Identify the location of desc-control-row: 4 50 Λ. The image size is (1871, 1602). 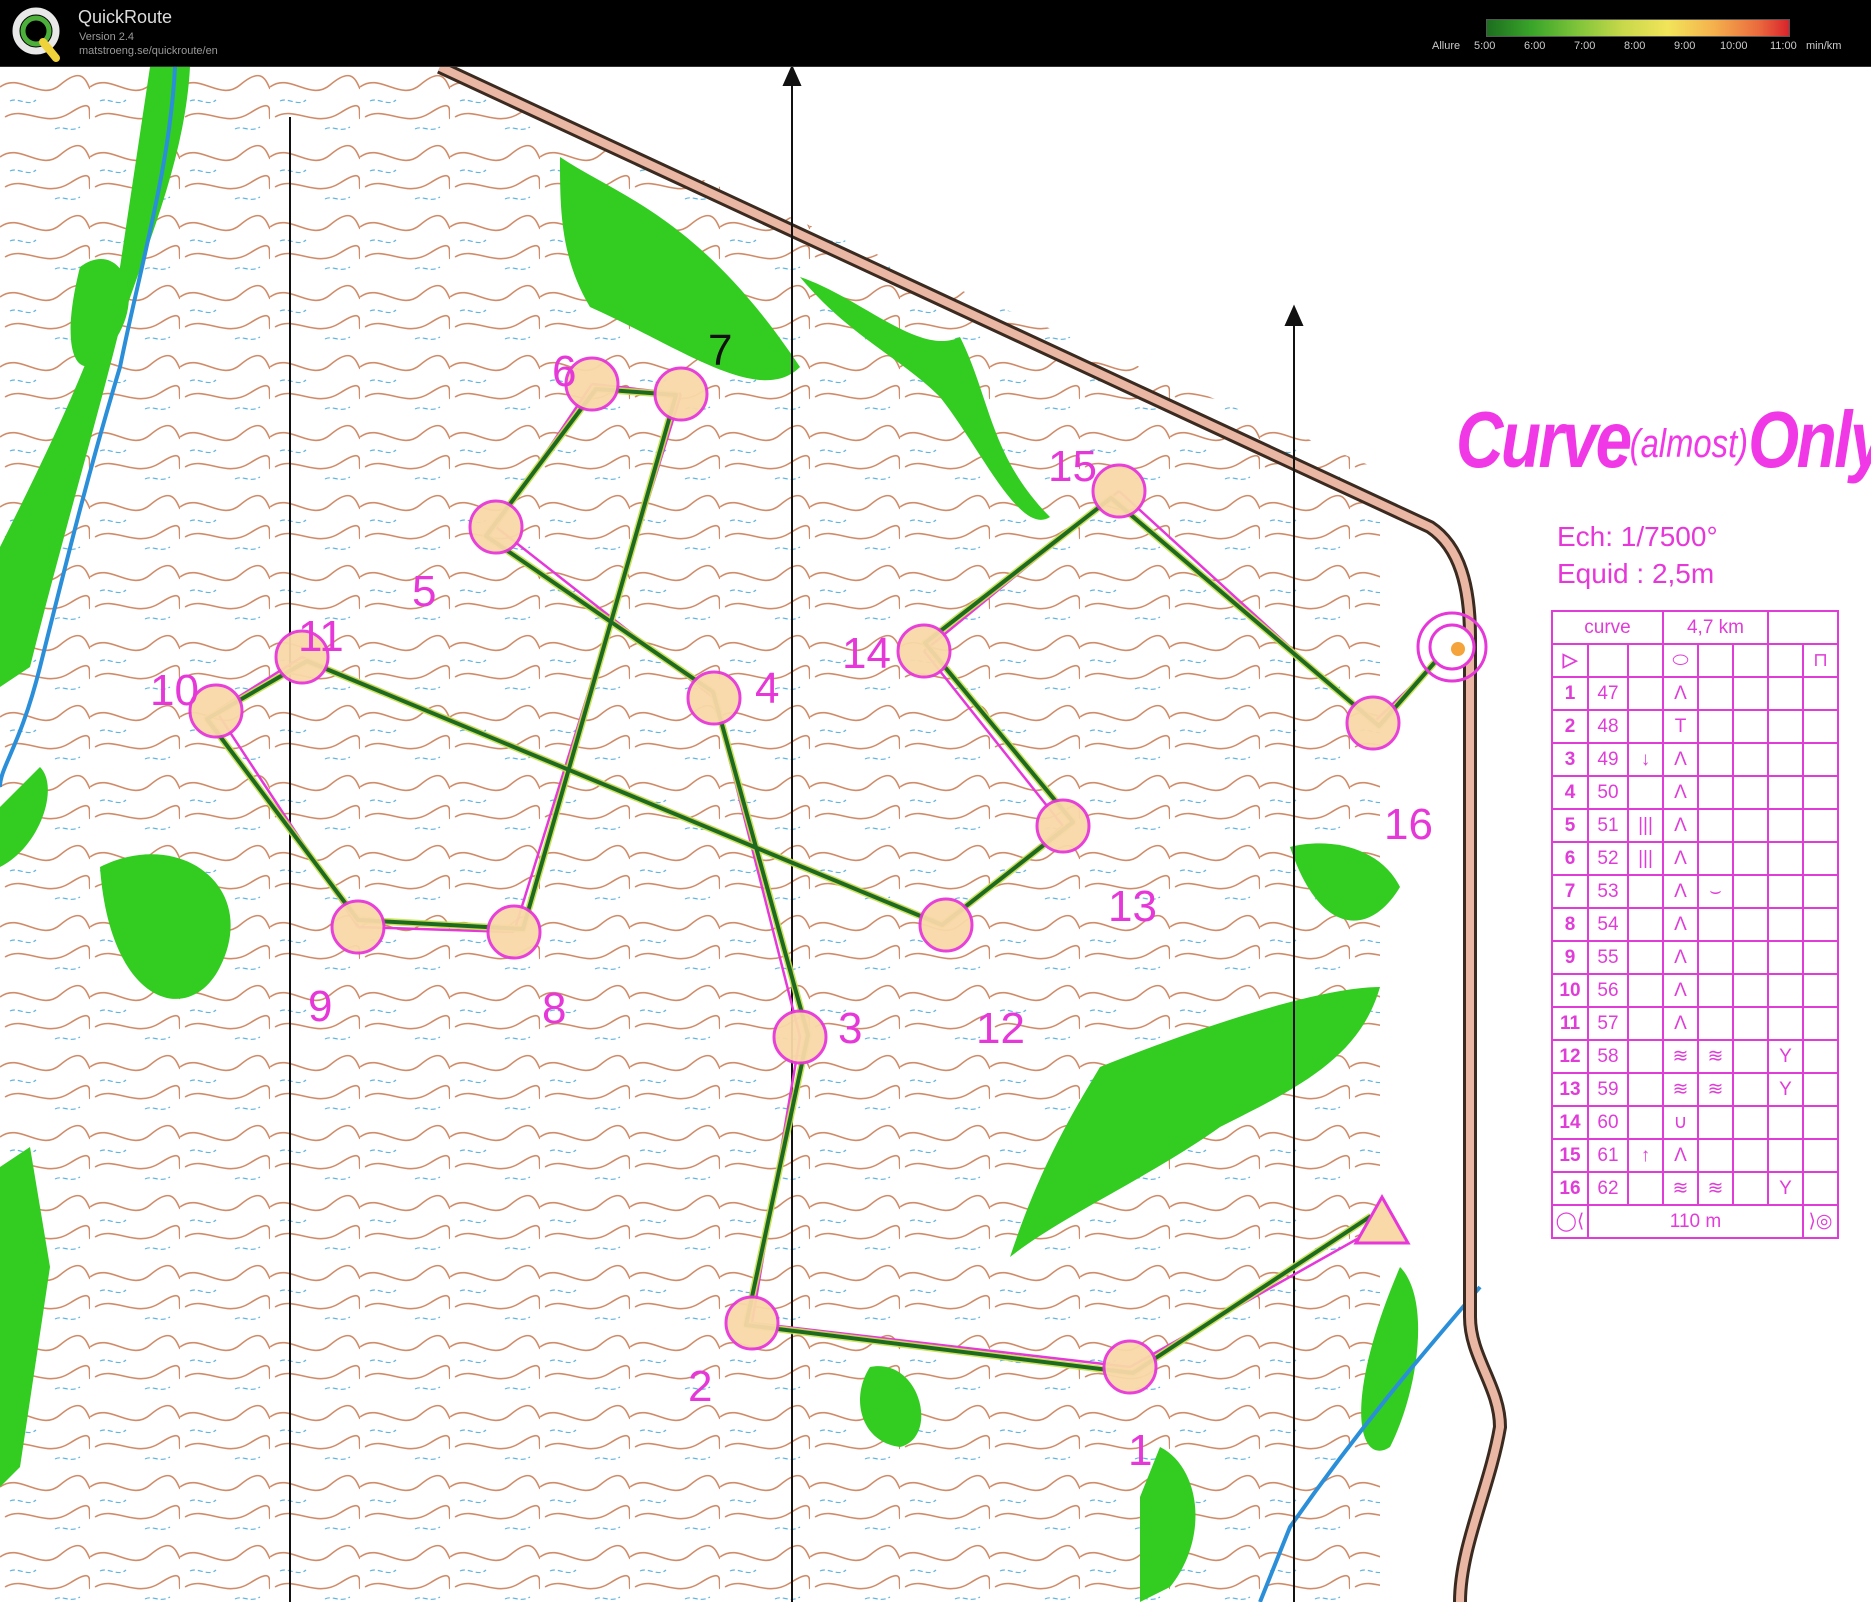
(1695, 792).